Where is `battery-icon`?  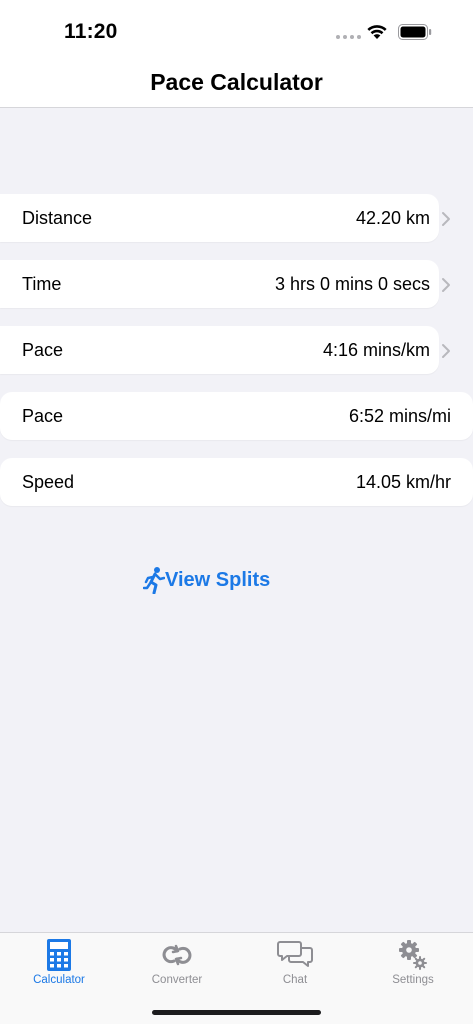 battery-icon is located at coordinates (415, 32).